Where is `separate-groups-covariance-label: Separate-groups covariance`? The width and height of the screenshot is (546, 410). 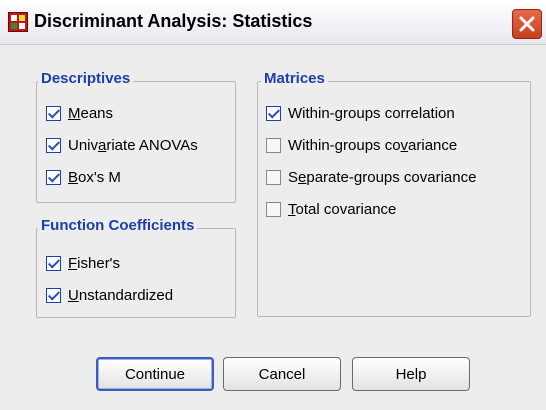
separate-groups-covariance-label: Separate-groups covariance is located at coordinates (382, 177).